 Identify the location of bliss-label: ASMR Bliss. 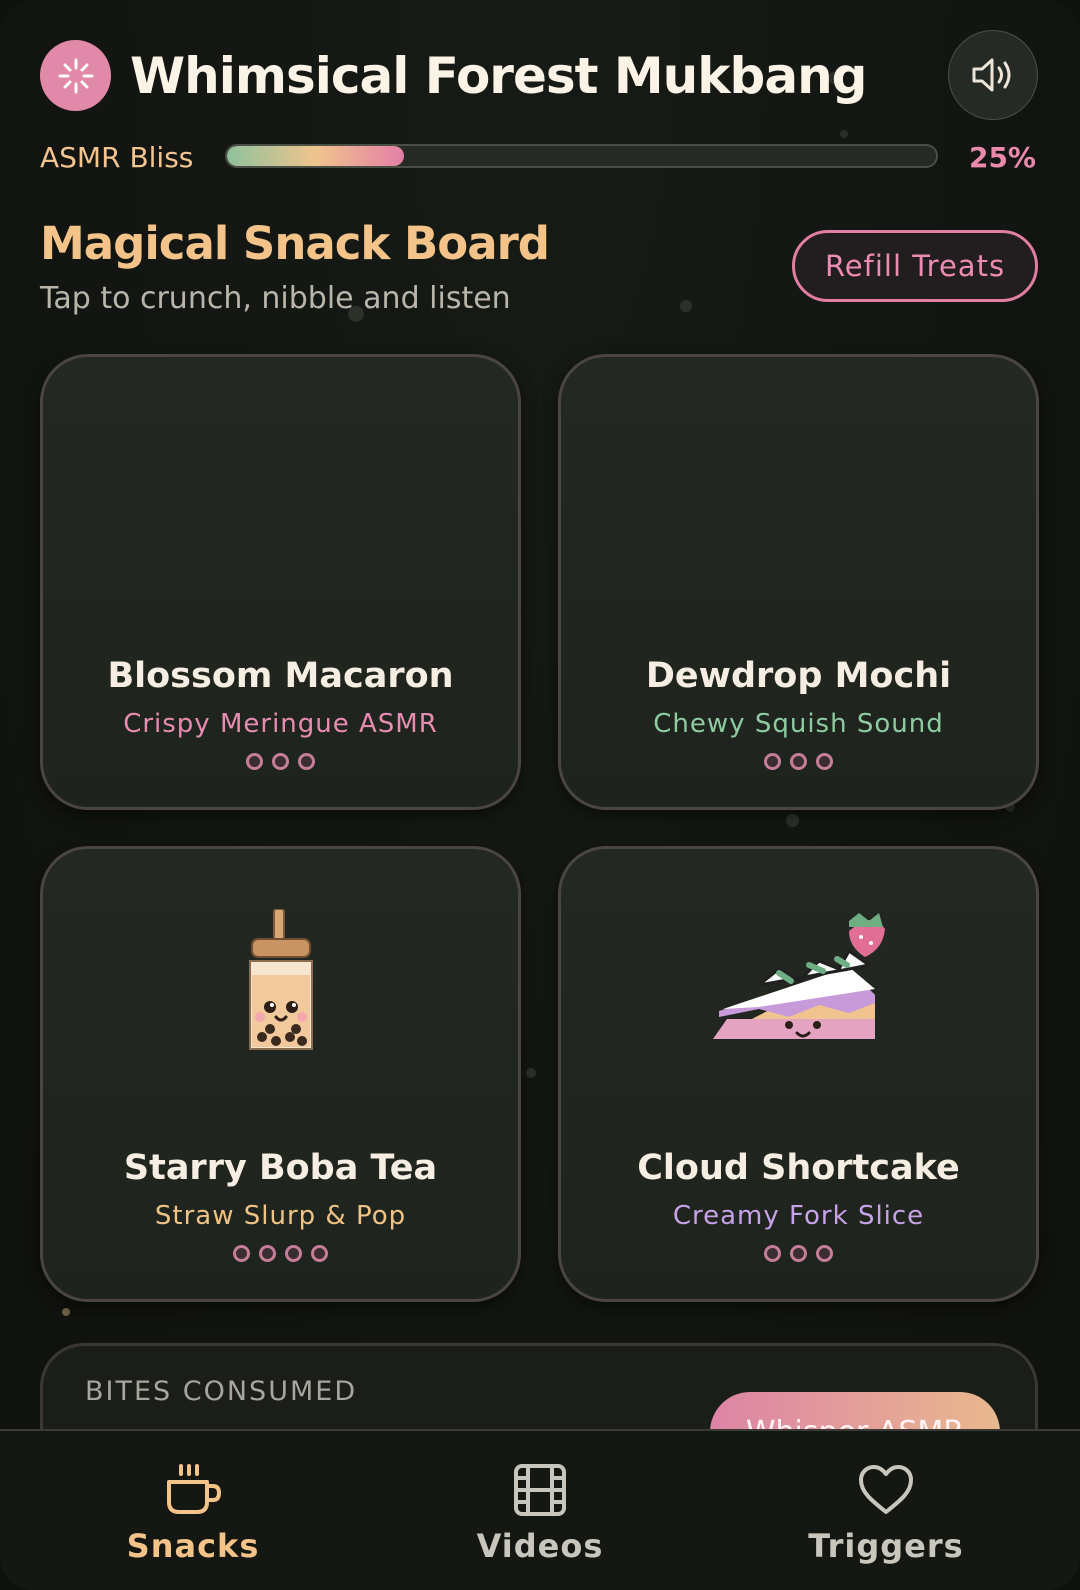
(117, 157).